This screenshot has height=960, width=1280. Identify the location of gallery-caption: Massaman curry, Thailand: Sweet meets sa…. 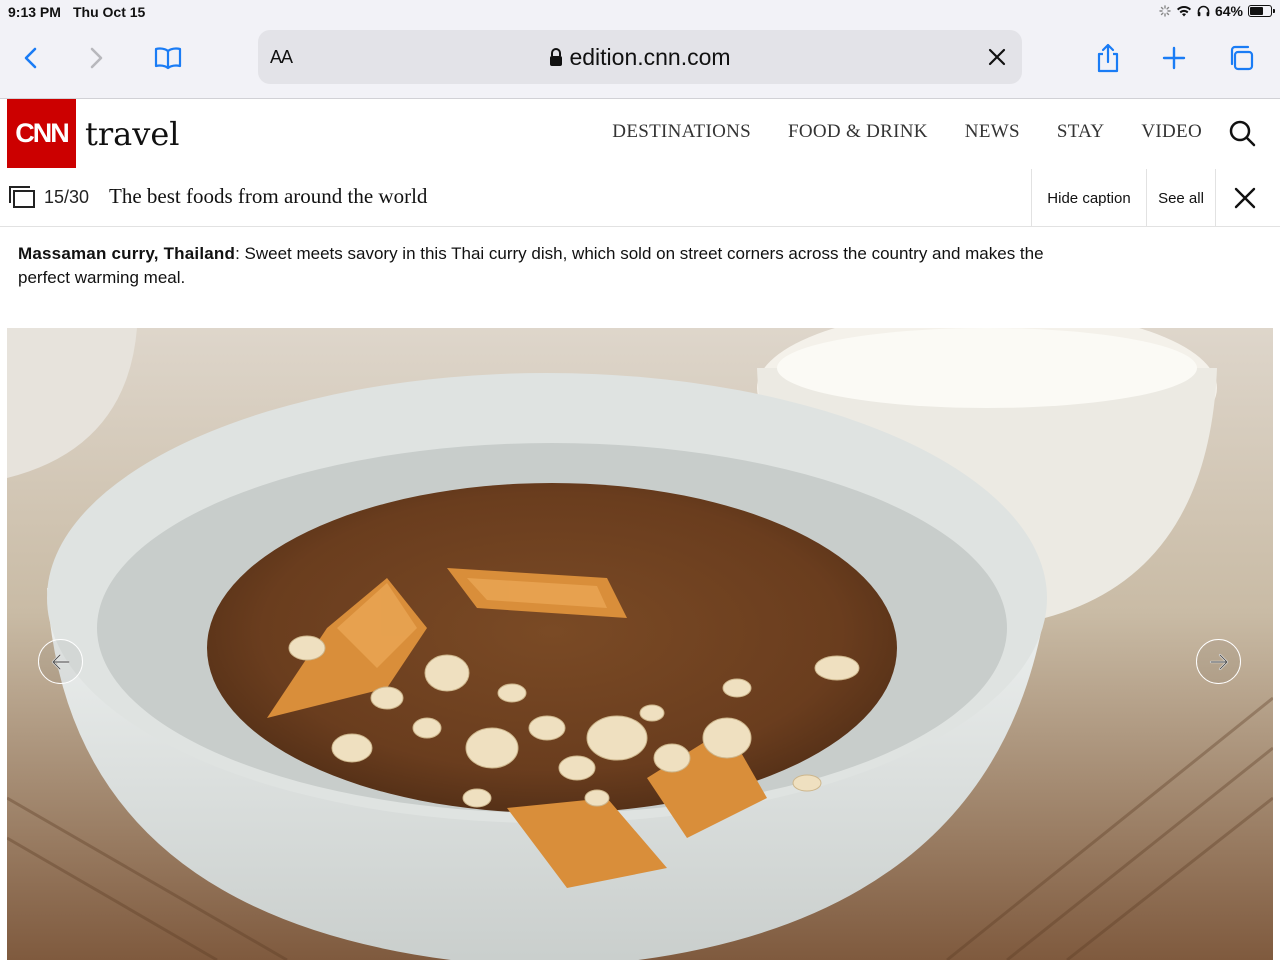
(533, 266).